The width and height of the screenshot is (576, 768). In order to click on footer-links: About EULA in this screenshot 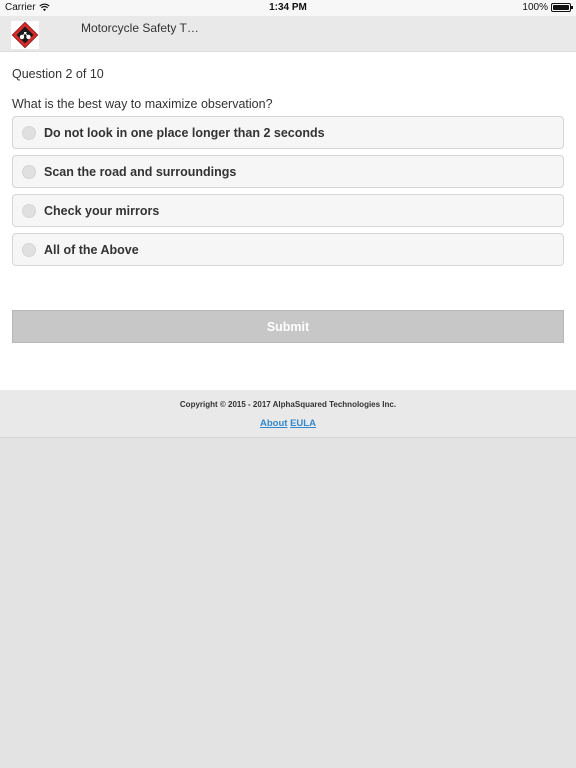, I will do `click(288, 423)`.